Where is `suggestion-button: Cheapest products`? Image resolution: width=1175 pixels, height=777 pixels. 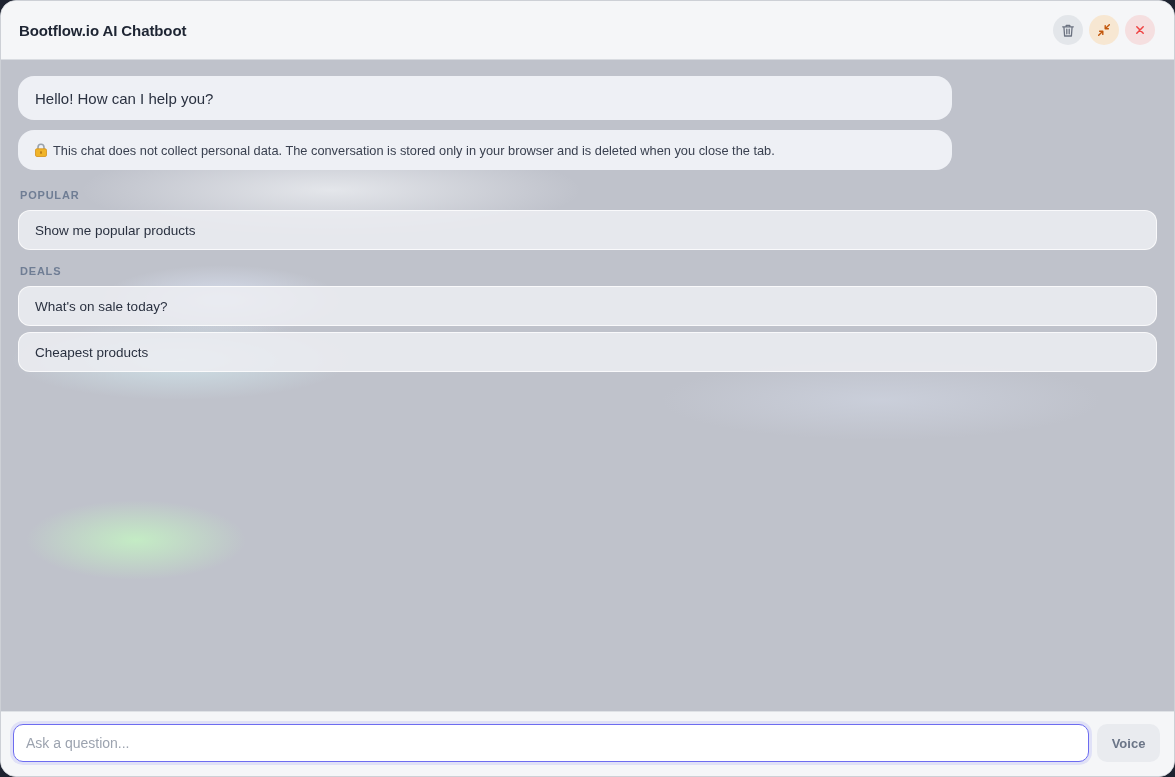
suggestion-button: Cheapest products is located at coordinates (587, 352).